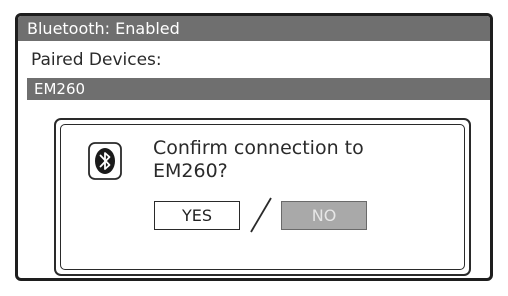  I want to click on bluetooth-icon, so click(105, 161).